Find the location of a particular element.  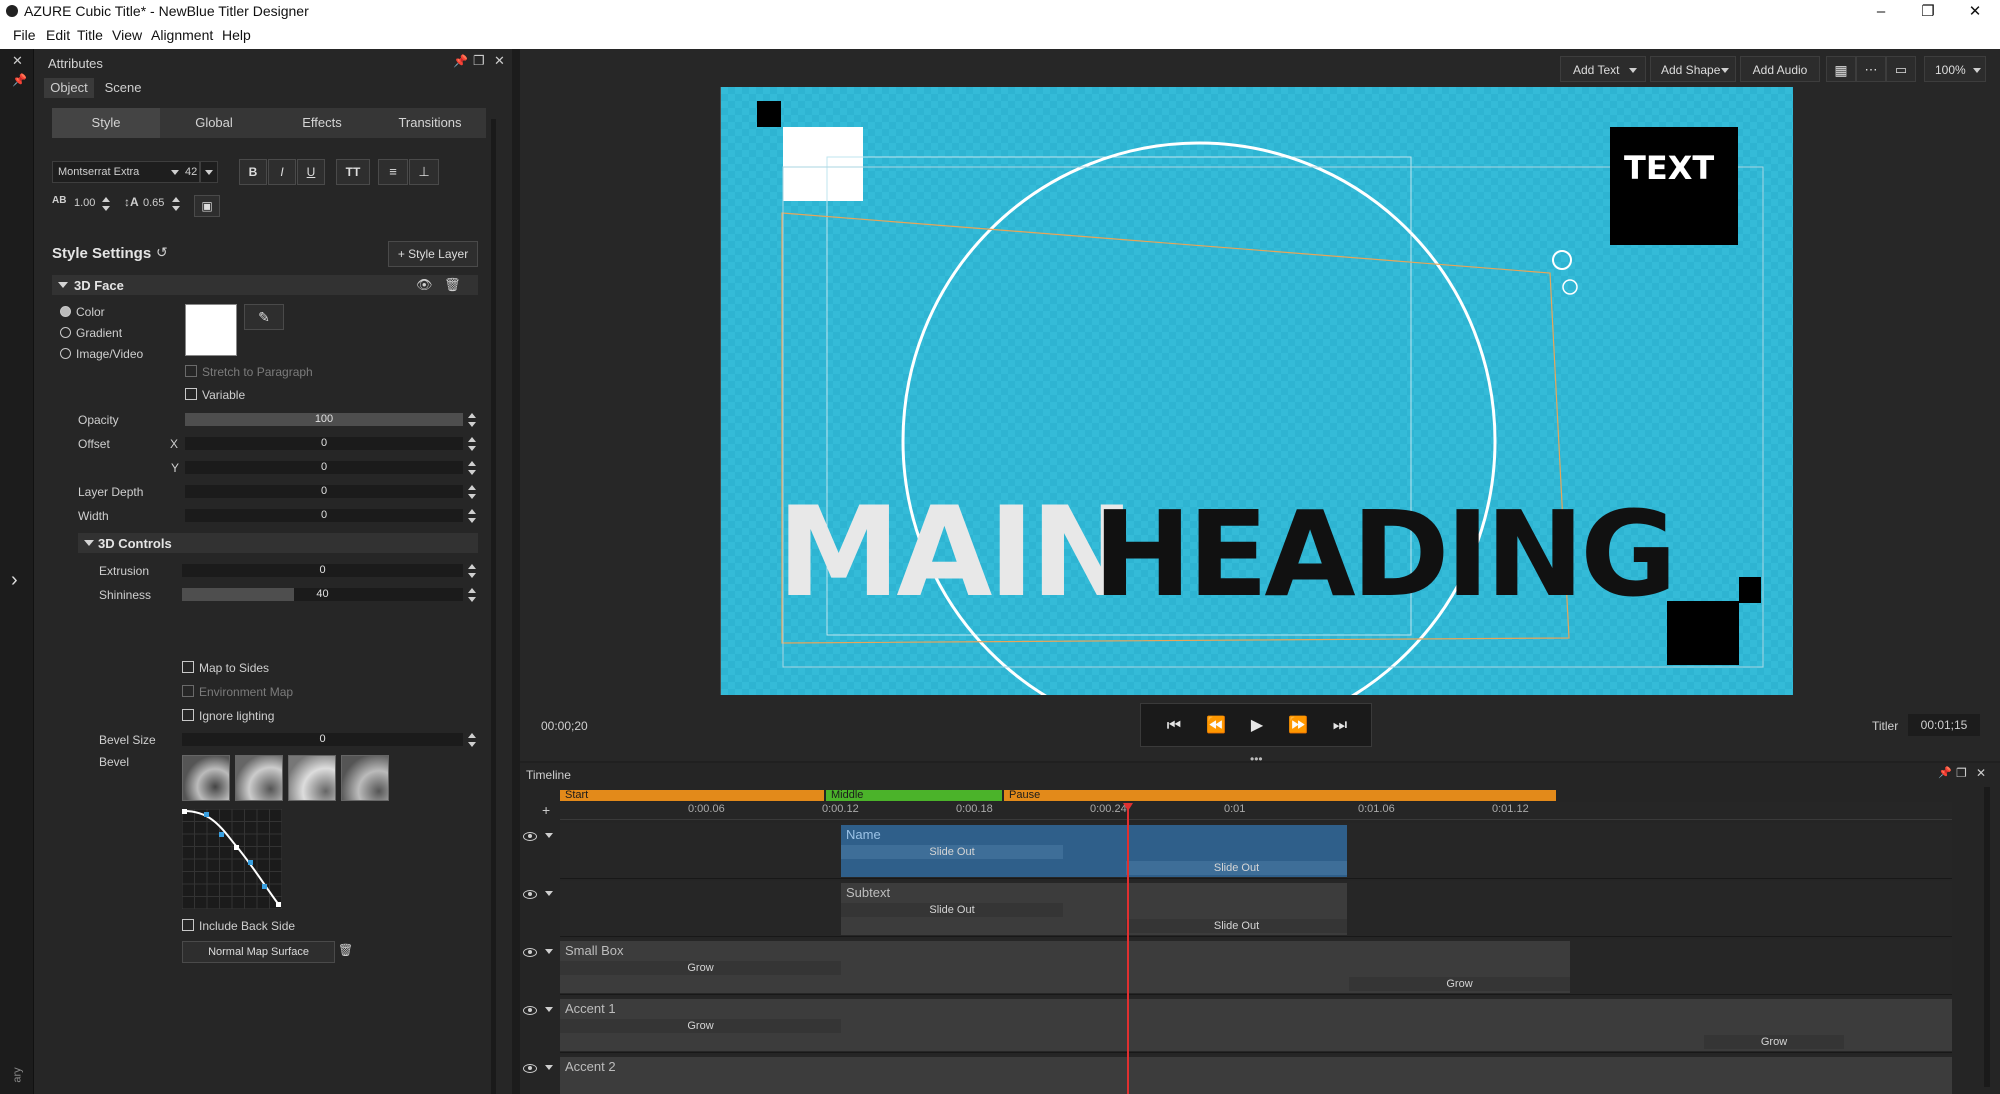

italic-button: I is located at coordinates (282, 172).